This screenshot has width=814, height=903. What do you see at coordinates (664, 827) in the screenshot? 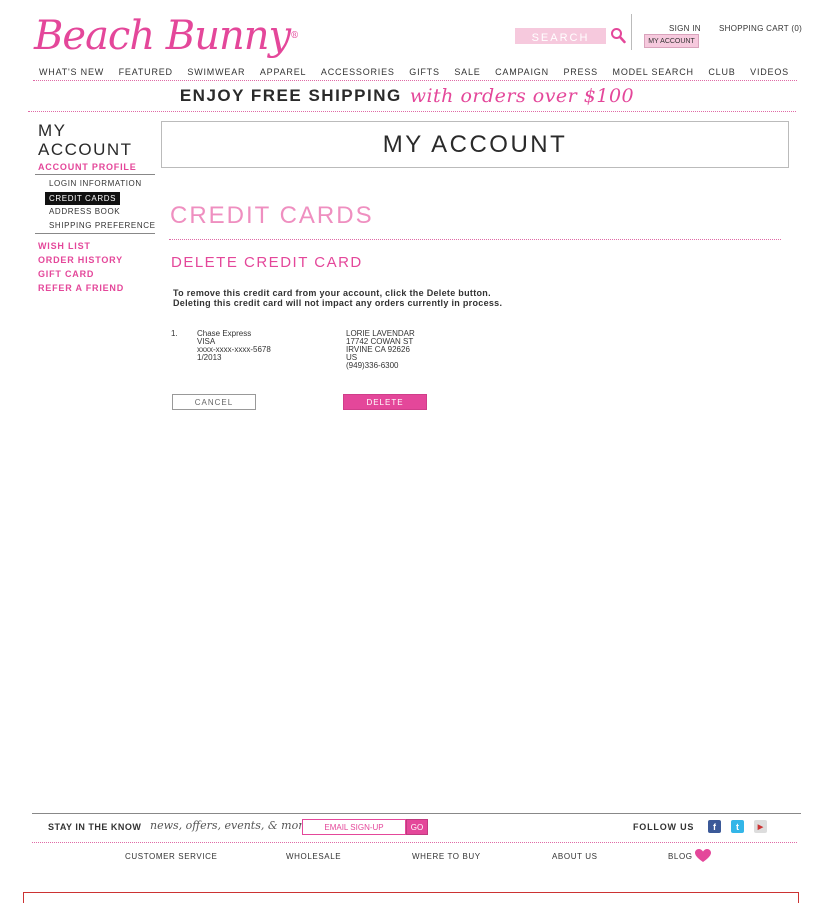
I see `follow-us-label: FOLLOW US` at bounding box center [664, 827].